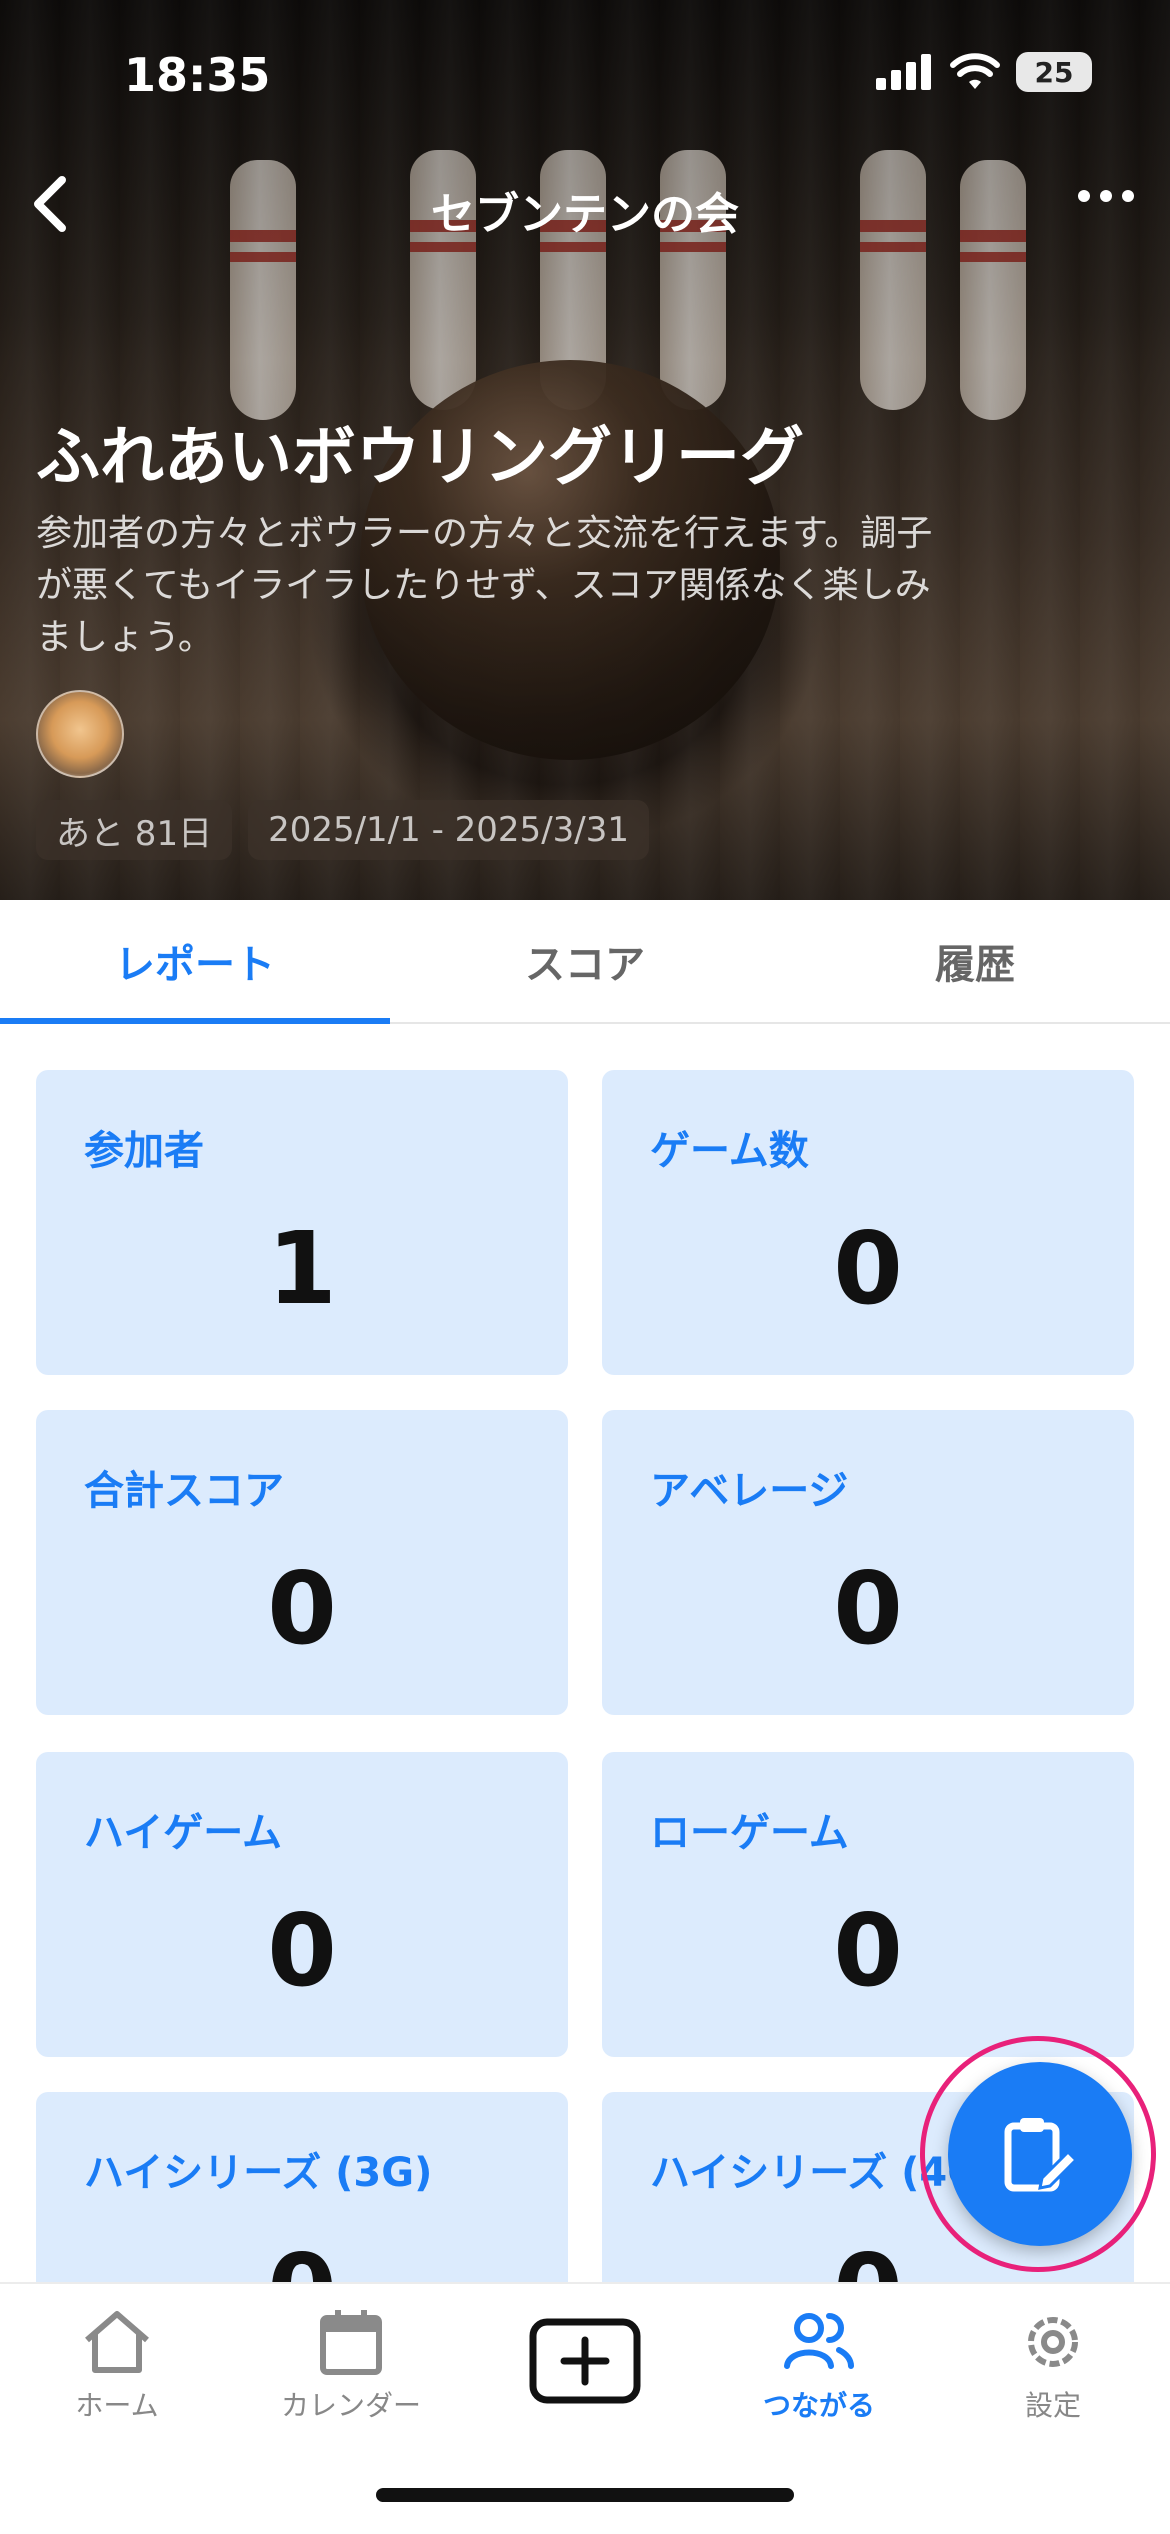 This screenshot has height=2534, width=1170. Describe the element at coordinates (1052, 2405) in the screenshot. I see `nav-label: 設定` at that location.